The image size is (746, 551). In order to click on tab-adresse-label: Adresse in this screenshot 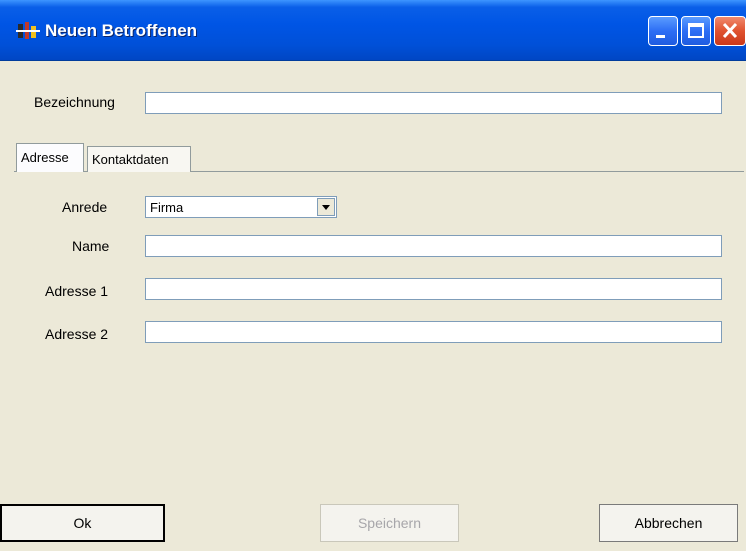, I will do `click(45, 157)`.